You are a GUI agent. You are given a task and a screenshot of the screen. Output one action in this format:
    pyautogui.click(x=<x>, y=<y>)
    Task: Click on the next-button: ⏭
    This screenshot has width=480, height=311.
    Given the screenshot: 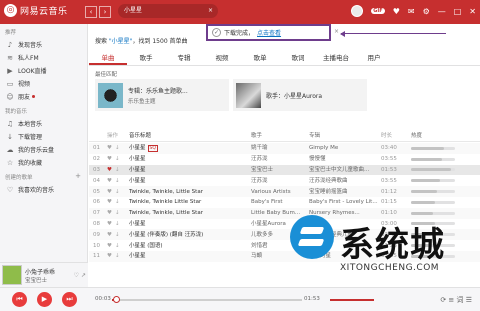 What is the action you would take?
    pyautogui.click(x=69, y=299)
    